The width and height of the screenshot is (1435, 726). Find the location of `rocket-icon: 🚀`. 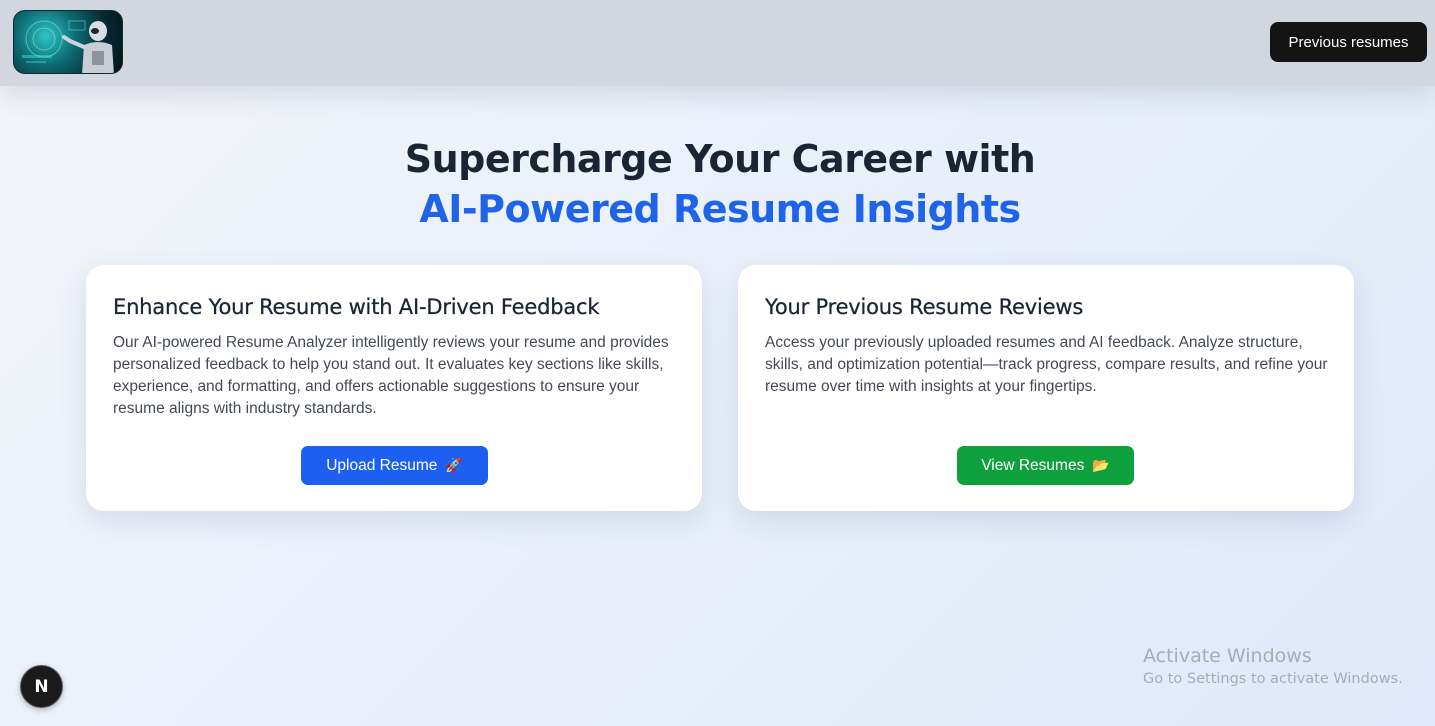

rocket-icon: 🚀 is located at coordinates (454, 465).